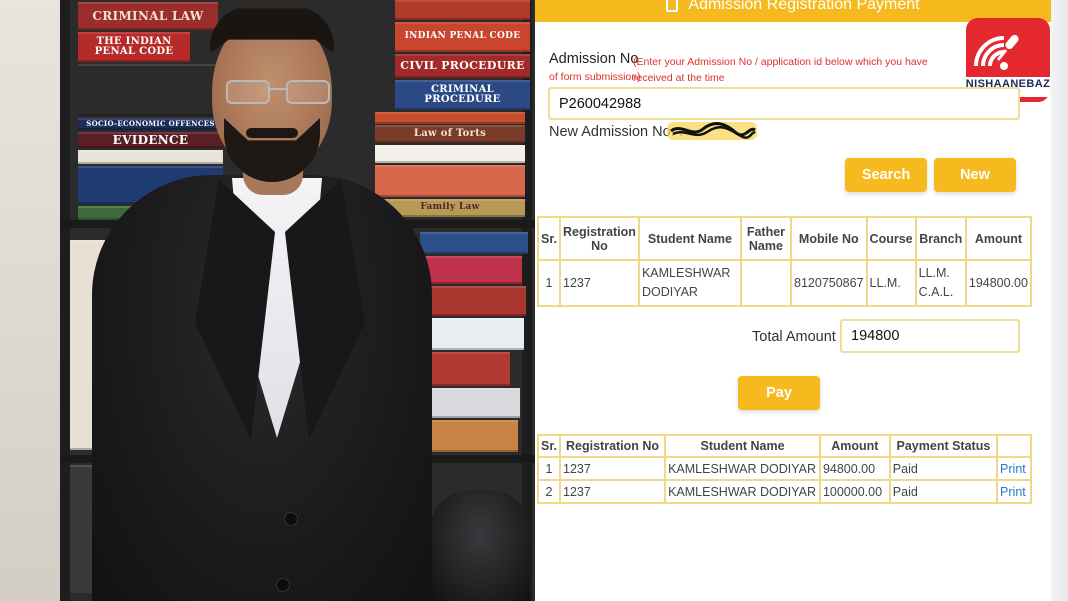 This screenshot has height=601, width=1068. I want to click on cell-father-name, so click(766, 283).